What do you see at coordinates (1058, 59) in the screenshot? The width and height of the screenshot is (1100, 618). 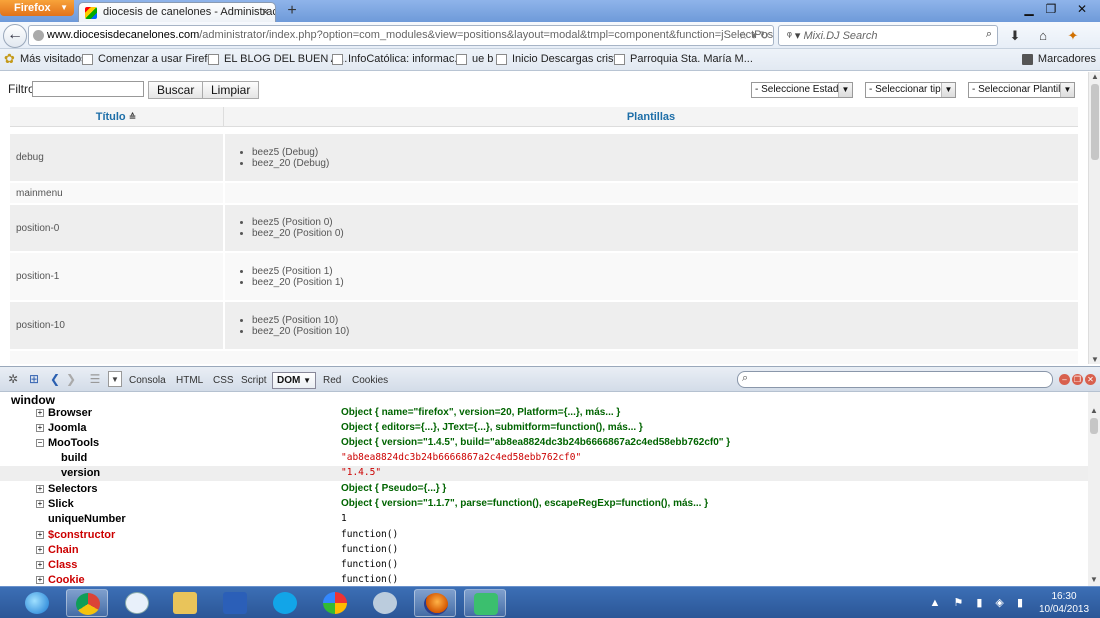 I see `bookmarks-menu: Marcadores` at bounding box center [1058, 59].